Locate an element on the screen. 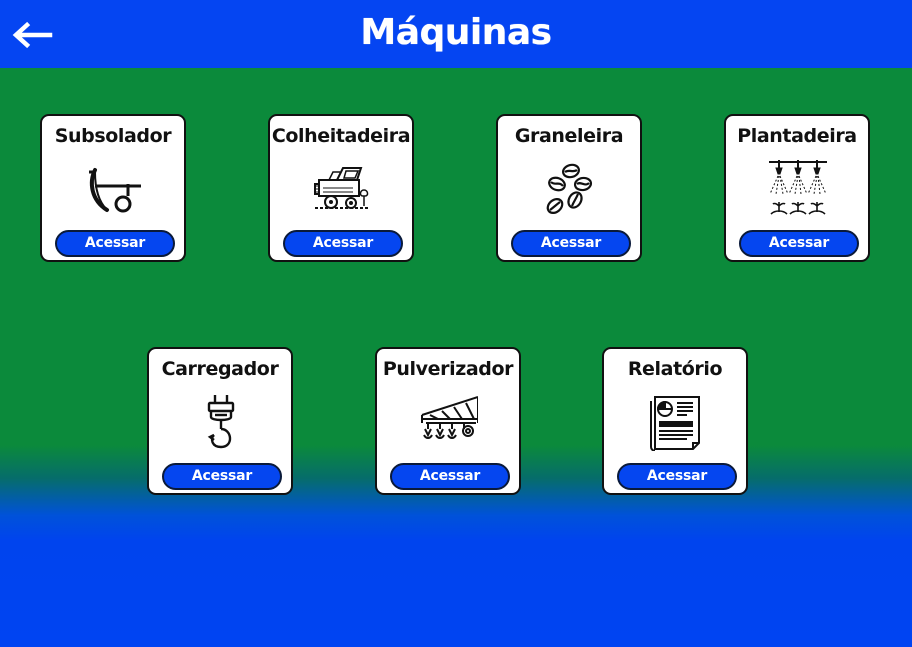 The width and height of the screenshot is (912, 647). grain-beans-icon is located at coordinates (569, 188).